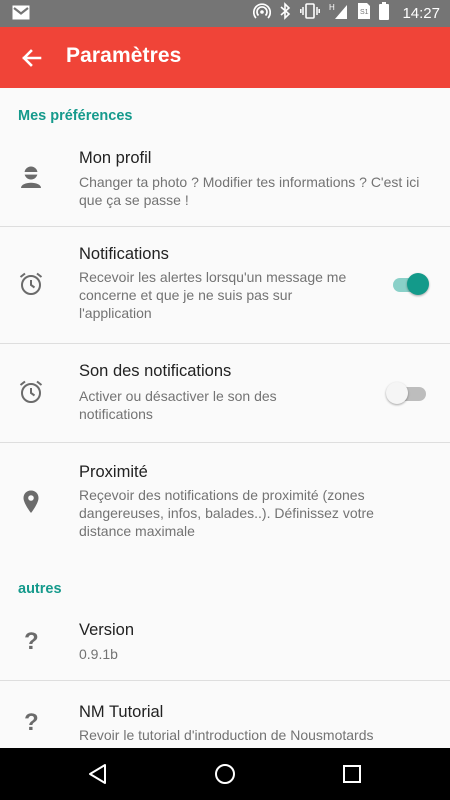 Image resolution: width=450 pixels, height=800 pixels. Describe the element at coordinates (115, 158) in the screenshot. I see `setting-title: Mon profil` at that location.